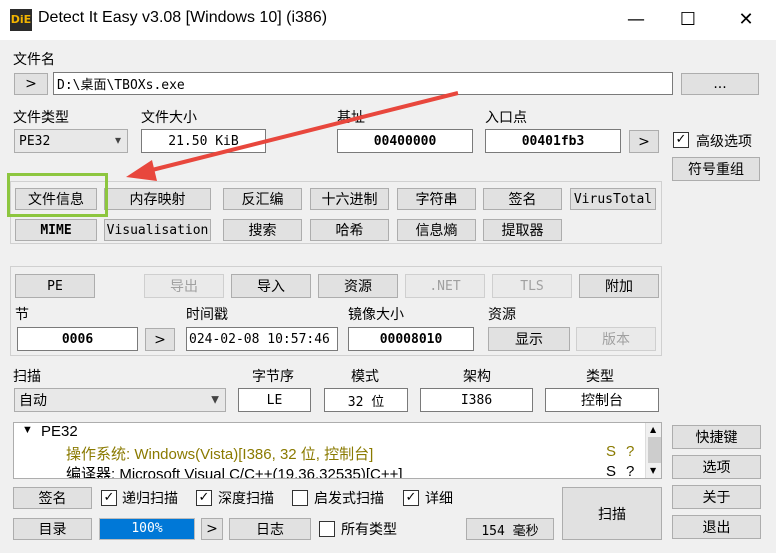  I want to click on arch-label: 架构, so click(477, 377).